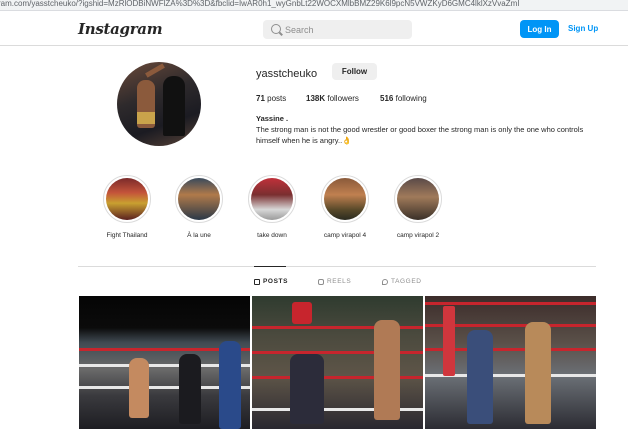  Describe the element at coordinates (257, 281) in the screenshot. I see `grid-icon` at that location.